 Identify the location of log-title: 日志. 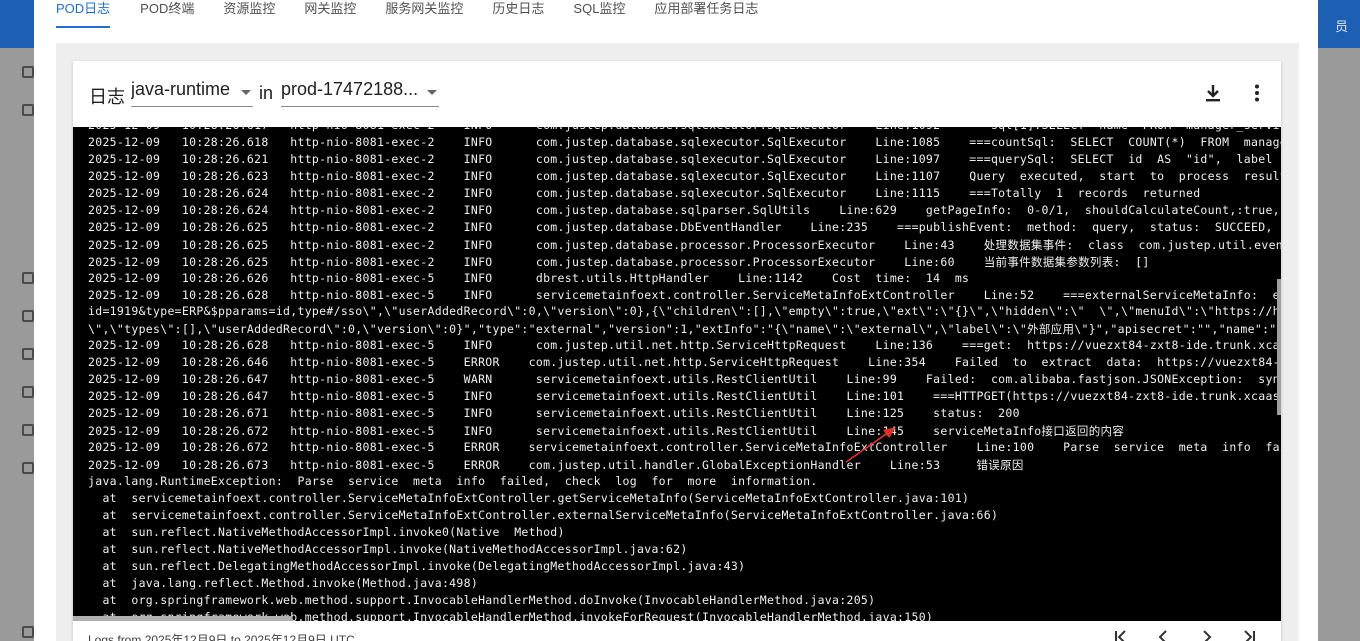
(107, 97).